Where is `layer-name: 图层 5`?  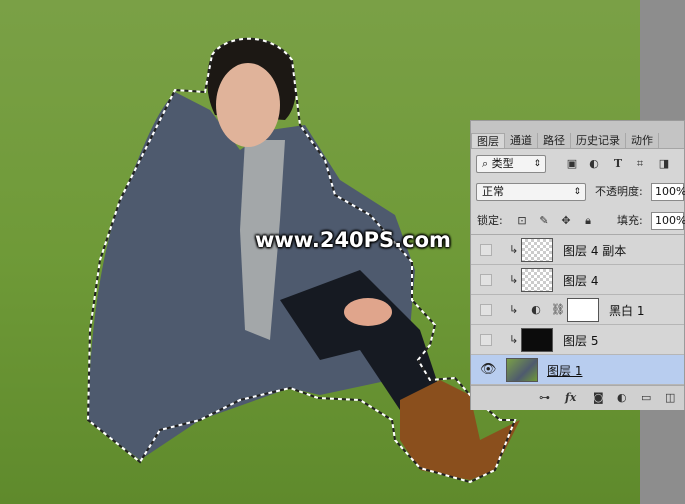
layer-name: 图层 5 is located at coordinates (581, 341).